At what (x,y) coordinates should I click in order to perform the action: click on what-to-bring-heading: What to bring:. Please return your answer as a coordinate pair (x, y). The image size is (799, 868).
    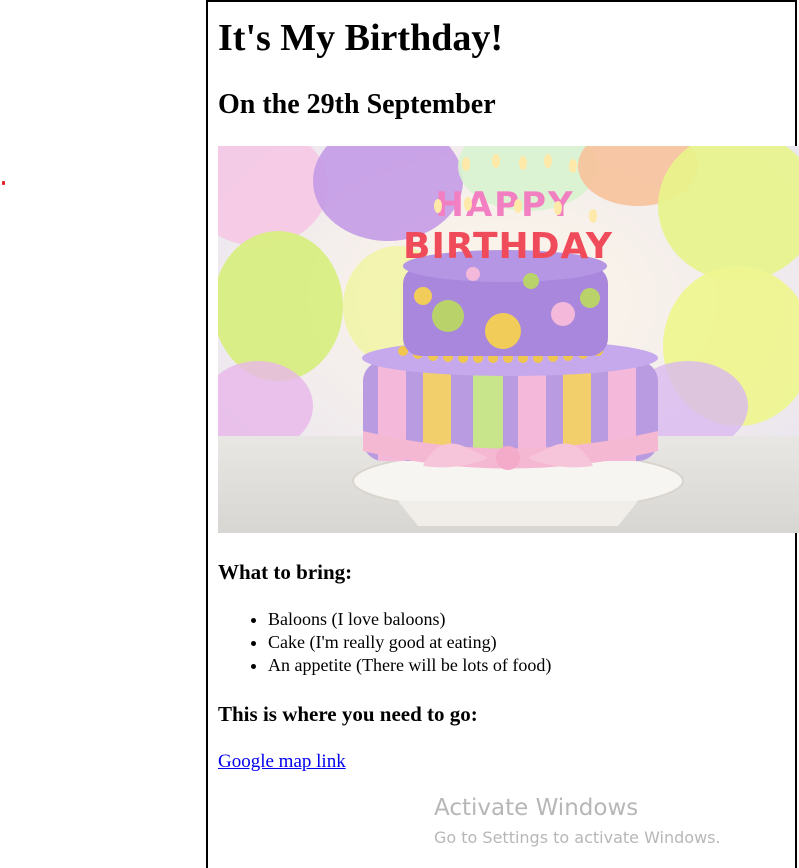
    Looking at the image, I should click on (285, 572).